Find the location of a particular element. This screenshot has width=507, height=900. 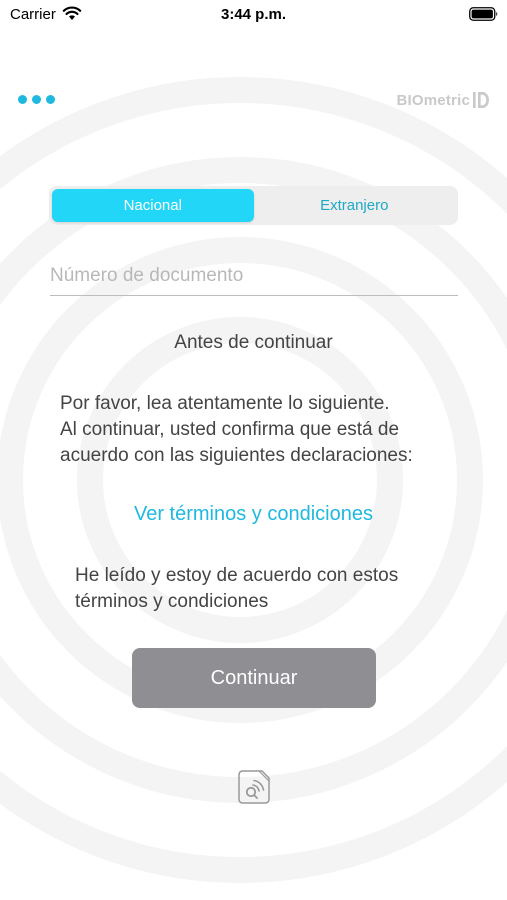

agreement-line: He leído y estoy de acuerdo con estos is located at coordinates (237, 575).